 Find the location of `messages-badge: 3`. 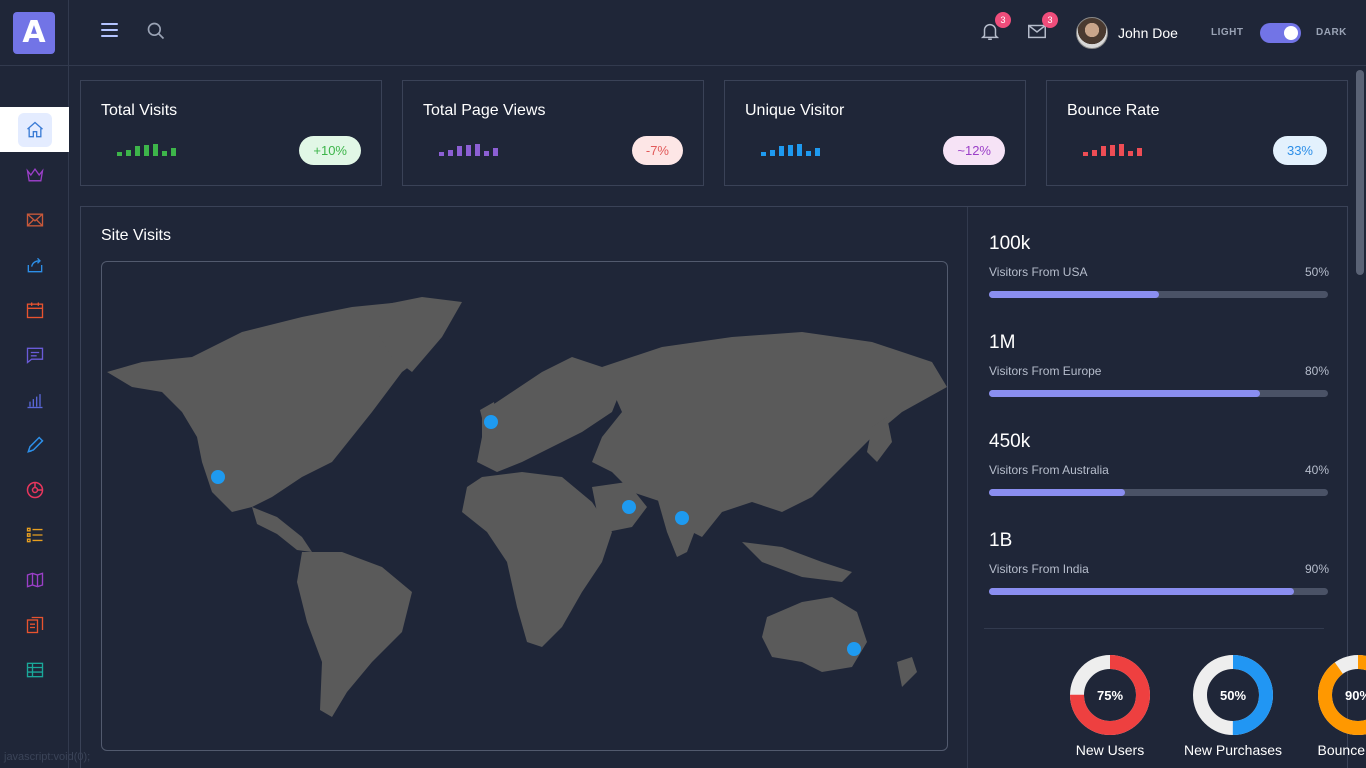

messages-badge: 3 is located at coordinates (1050, 20).